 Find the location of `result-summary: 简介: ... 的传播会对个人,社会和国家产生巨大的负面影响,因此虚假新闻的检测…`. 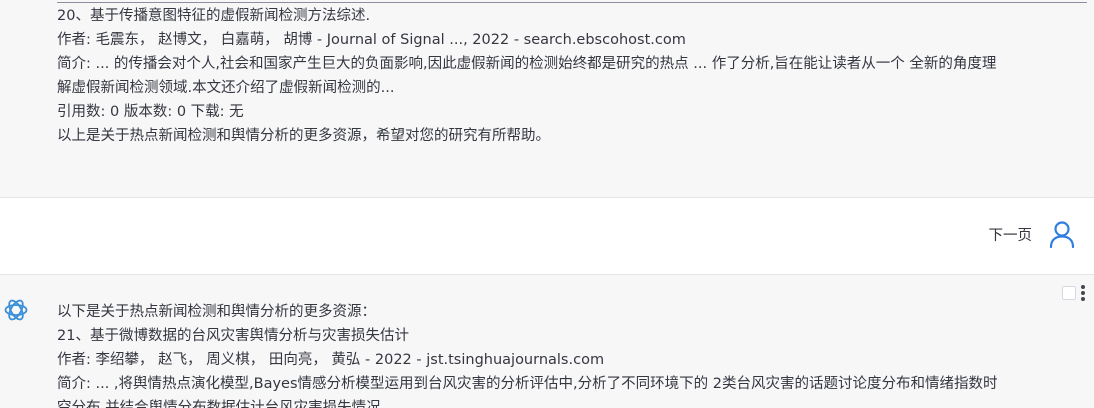

result-summary: 简介: ... 的传播会对个人,社会和国家产生巨大的负面影响,因此虚假新闻的检测… is located at coordinates (527, 64).